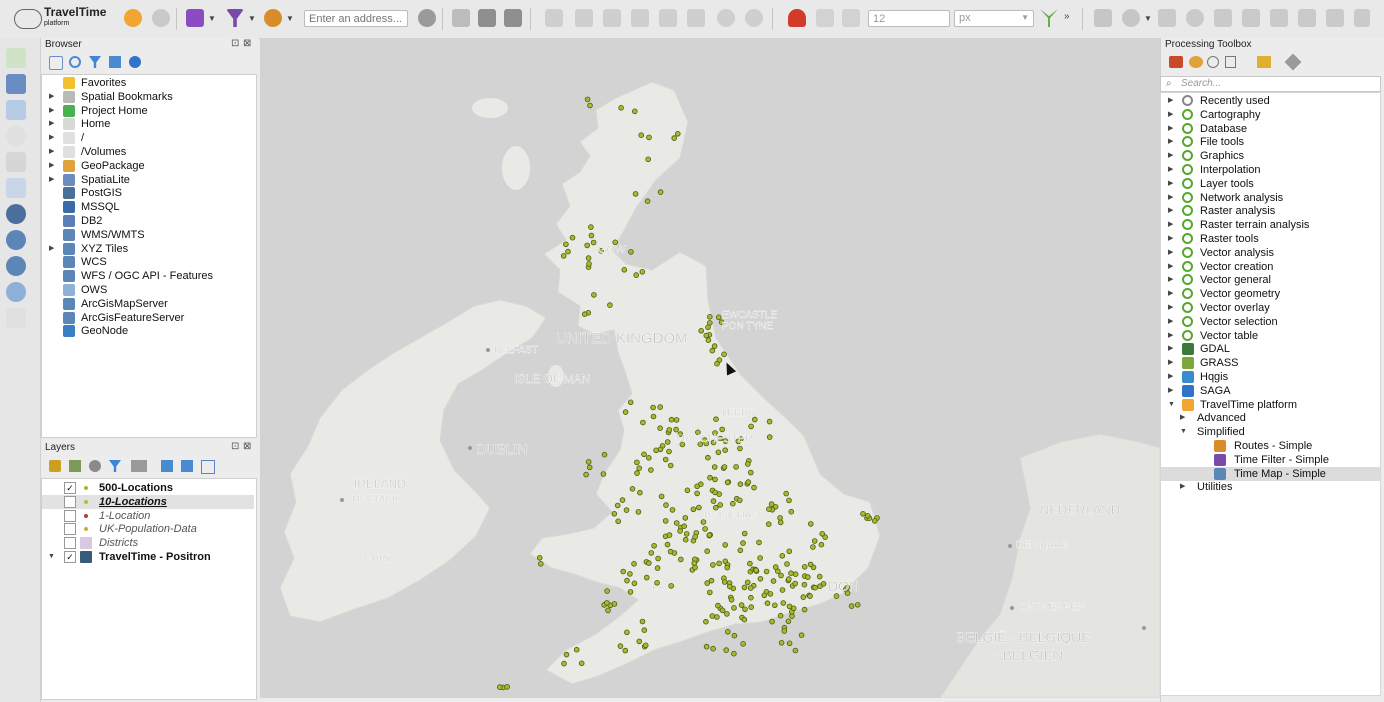 This screenshot has height=702, width=1384. Describe the element at coordinates (148, 180) in the screenshot. I see `browser-item: ▶ SpatiaLite` at that location.